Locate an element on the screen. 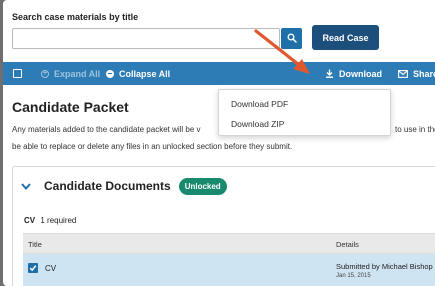  read-case-button: Read Case is located at coordinates (345, 37).